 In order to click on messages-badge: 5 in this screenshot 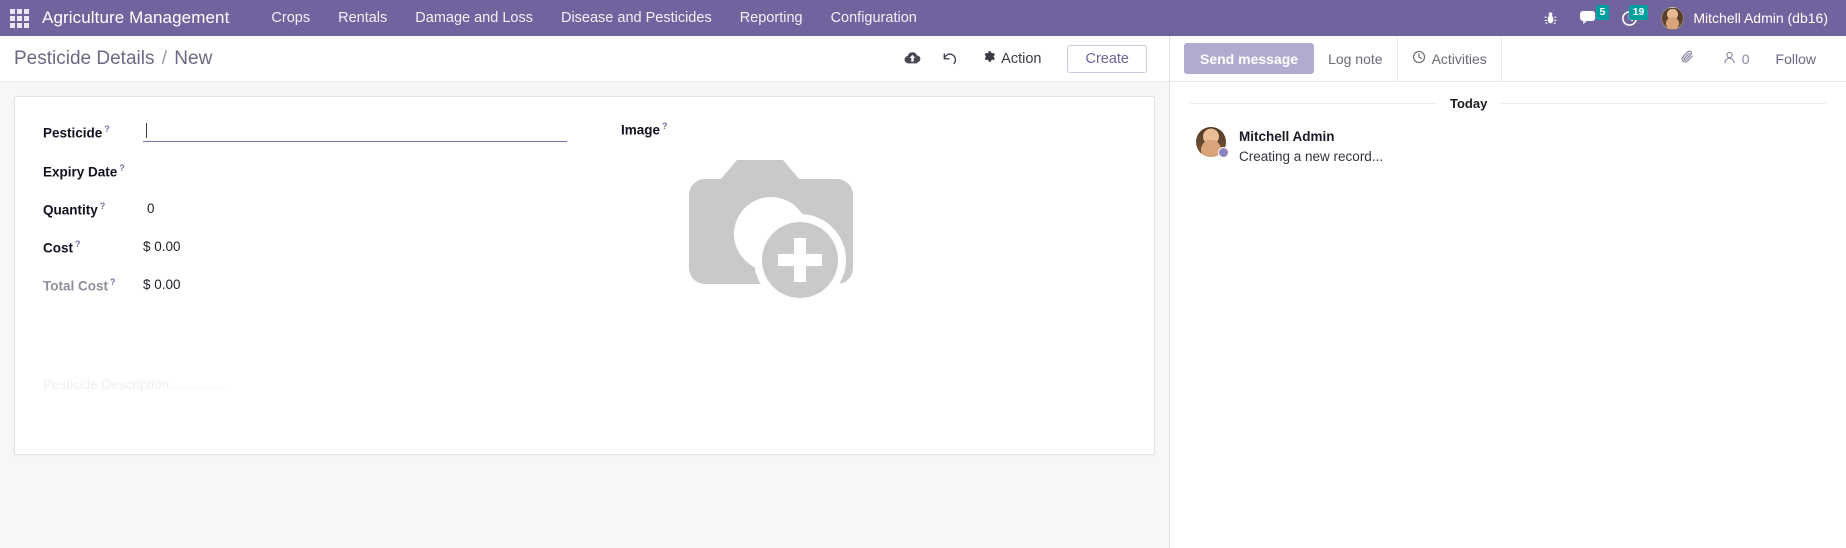, I will do `click(1602, 12)`.